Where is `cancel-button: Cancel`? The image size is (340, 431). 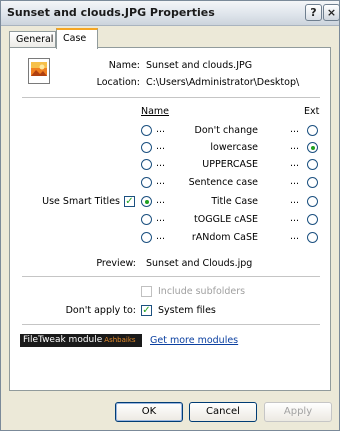 cancel-button: Cancel is located at coordinates (223, 412).